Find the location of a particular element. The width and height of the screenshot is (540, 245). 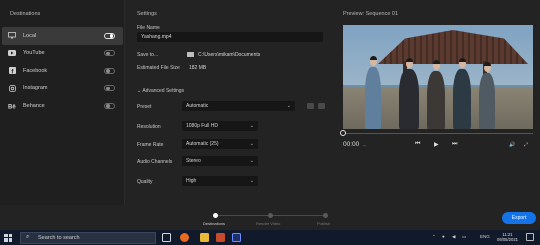

premiere-rush-icon is located at coordinates (236, 237).